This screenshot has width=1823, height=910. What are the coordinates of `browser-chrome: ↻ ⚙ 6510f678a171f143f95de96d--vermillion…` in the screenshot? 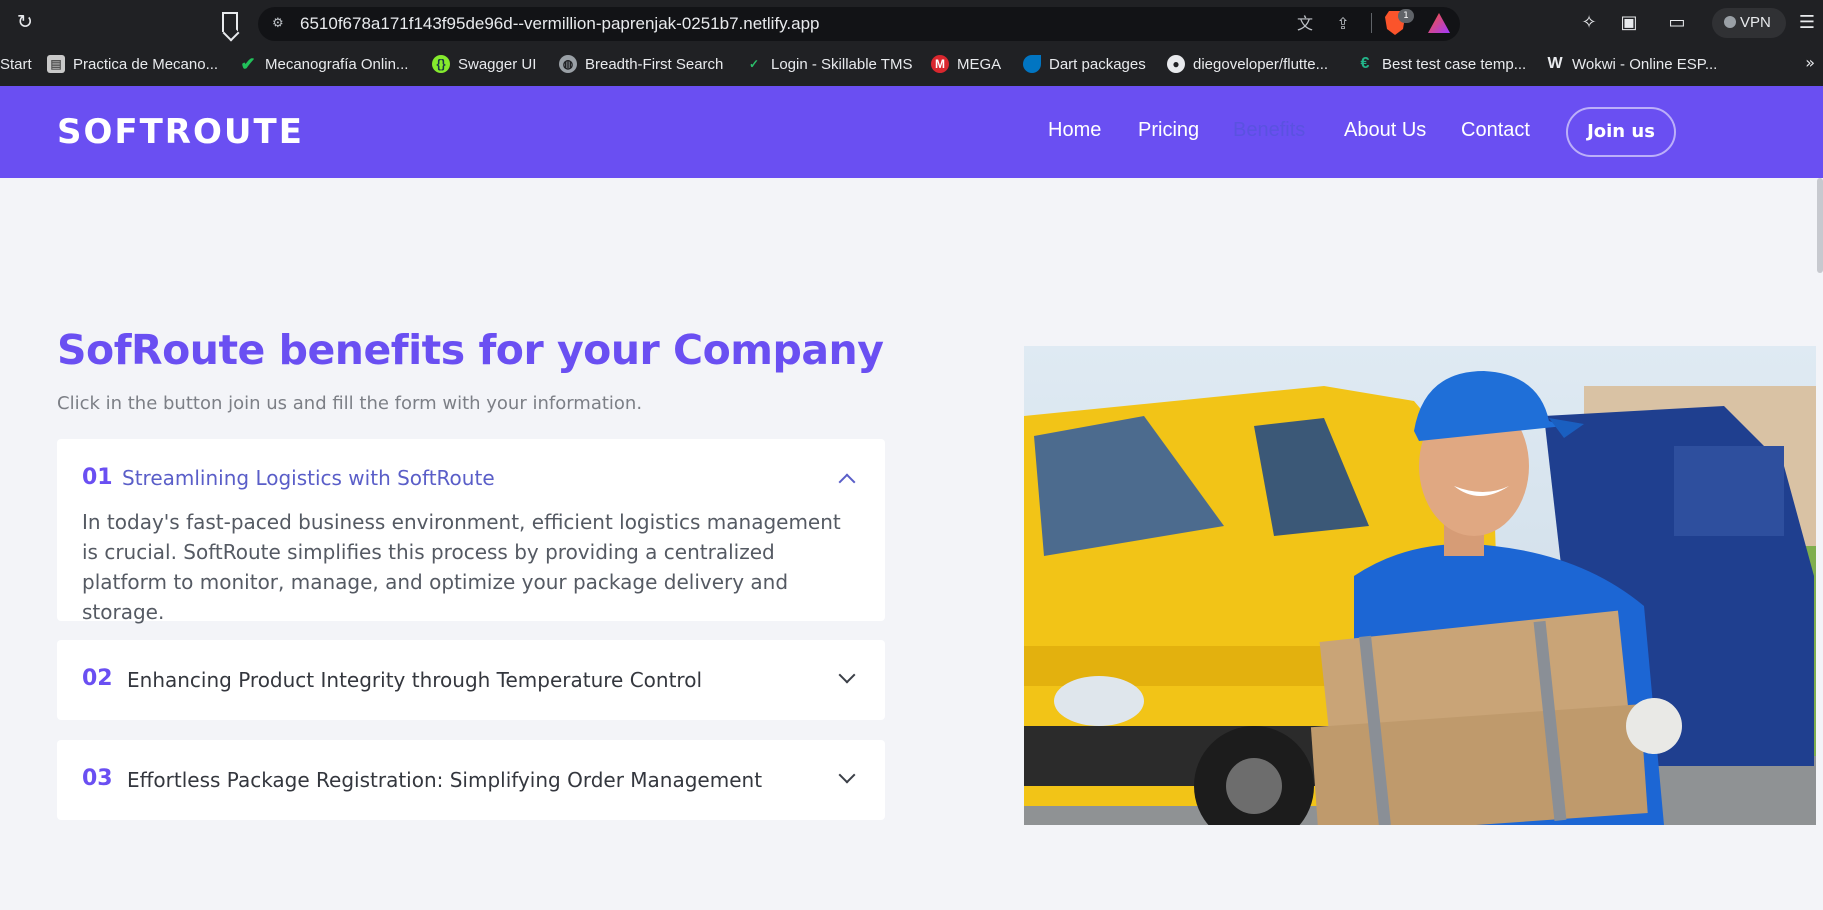 It's located at (911, 43).